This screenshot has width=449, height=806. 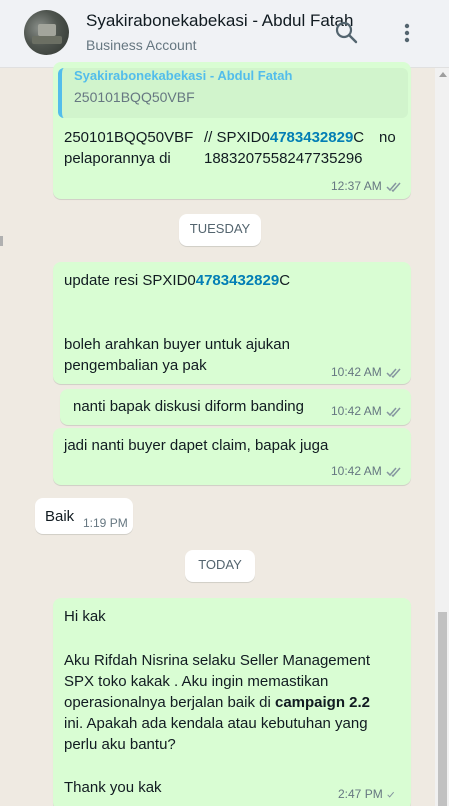 What do you see at coordinates (117, 158) in the screenshot?
I see `message-text: pelaporannya di` at bounding box center [117, 158].